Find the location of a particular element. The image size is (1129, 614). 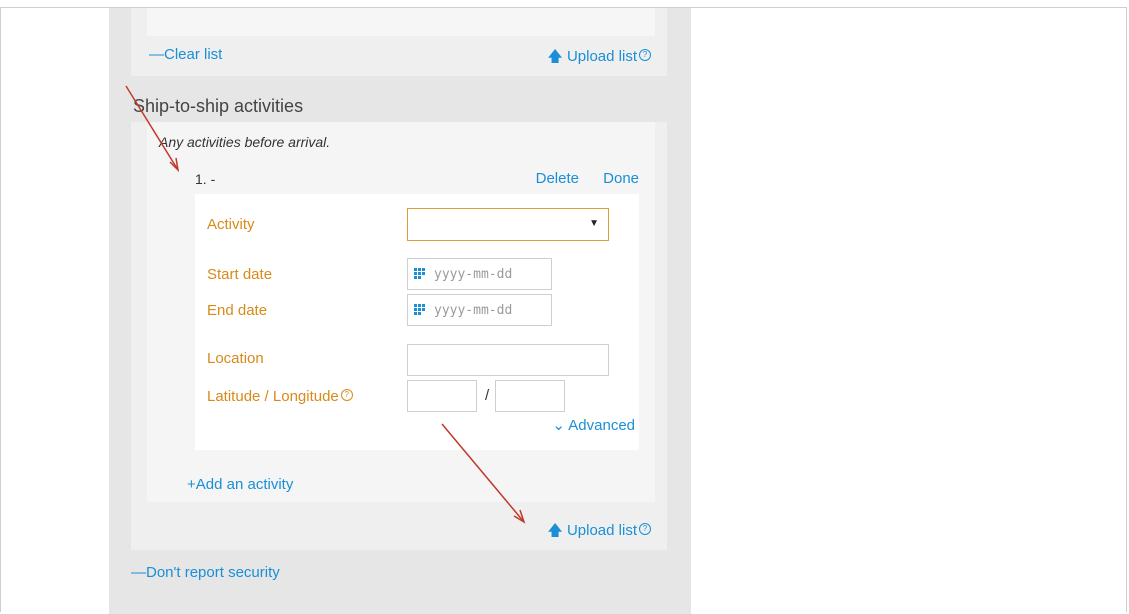

upload-list-link-top: 🡅 Upload list? is located at coordinates (599, 58).